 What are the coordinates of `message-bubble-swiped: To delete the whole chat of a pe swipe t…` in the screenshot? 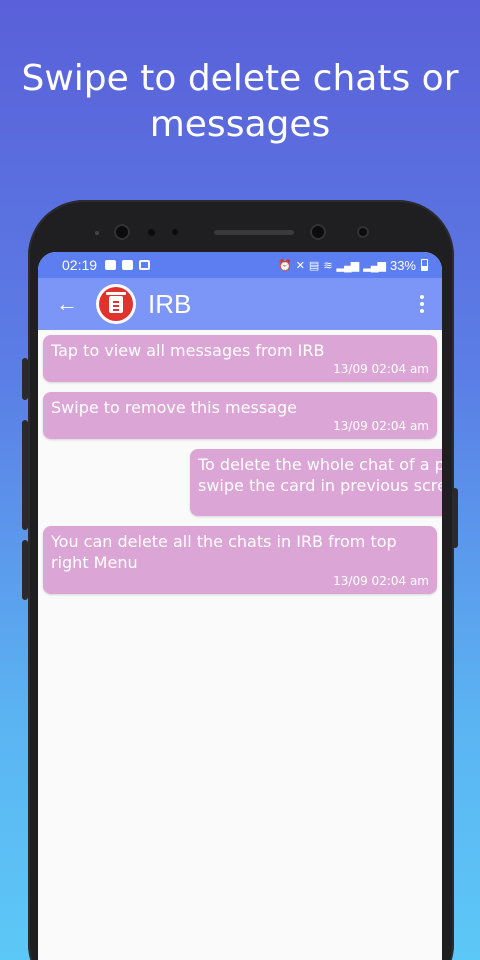 It's located at (316, 482).